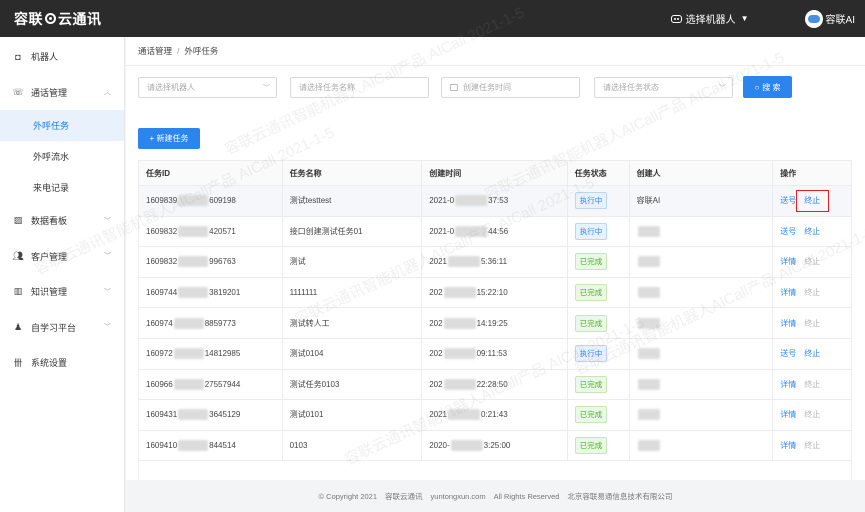 Image resolution: width=865 pixels, height=512 pixels. I want to click on header-actions: 操作, so click(788, 173).